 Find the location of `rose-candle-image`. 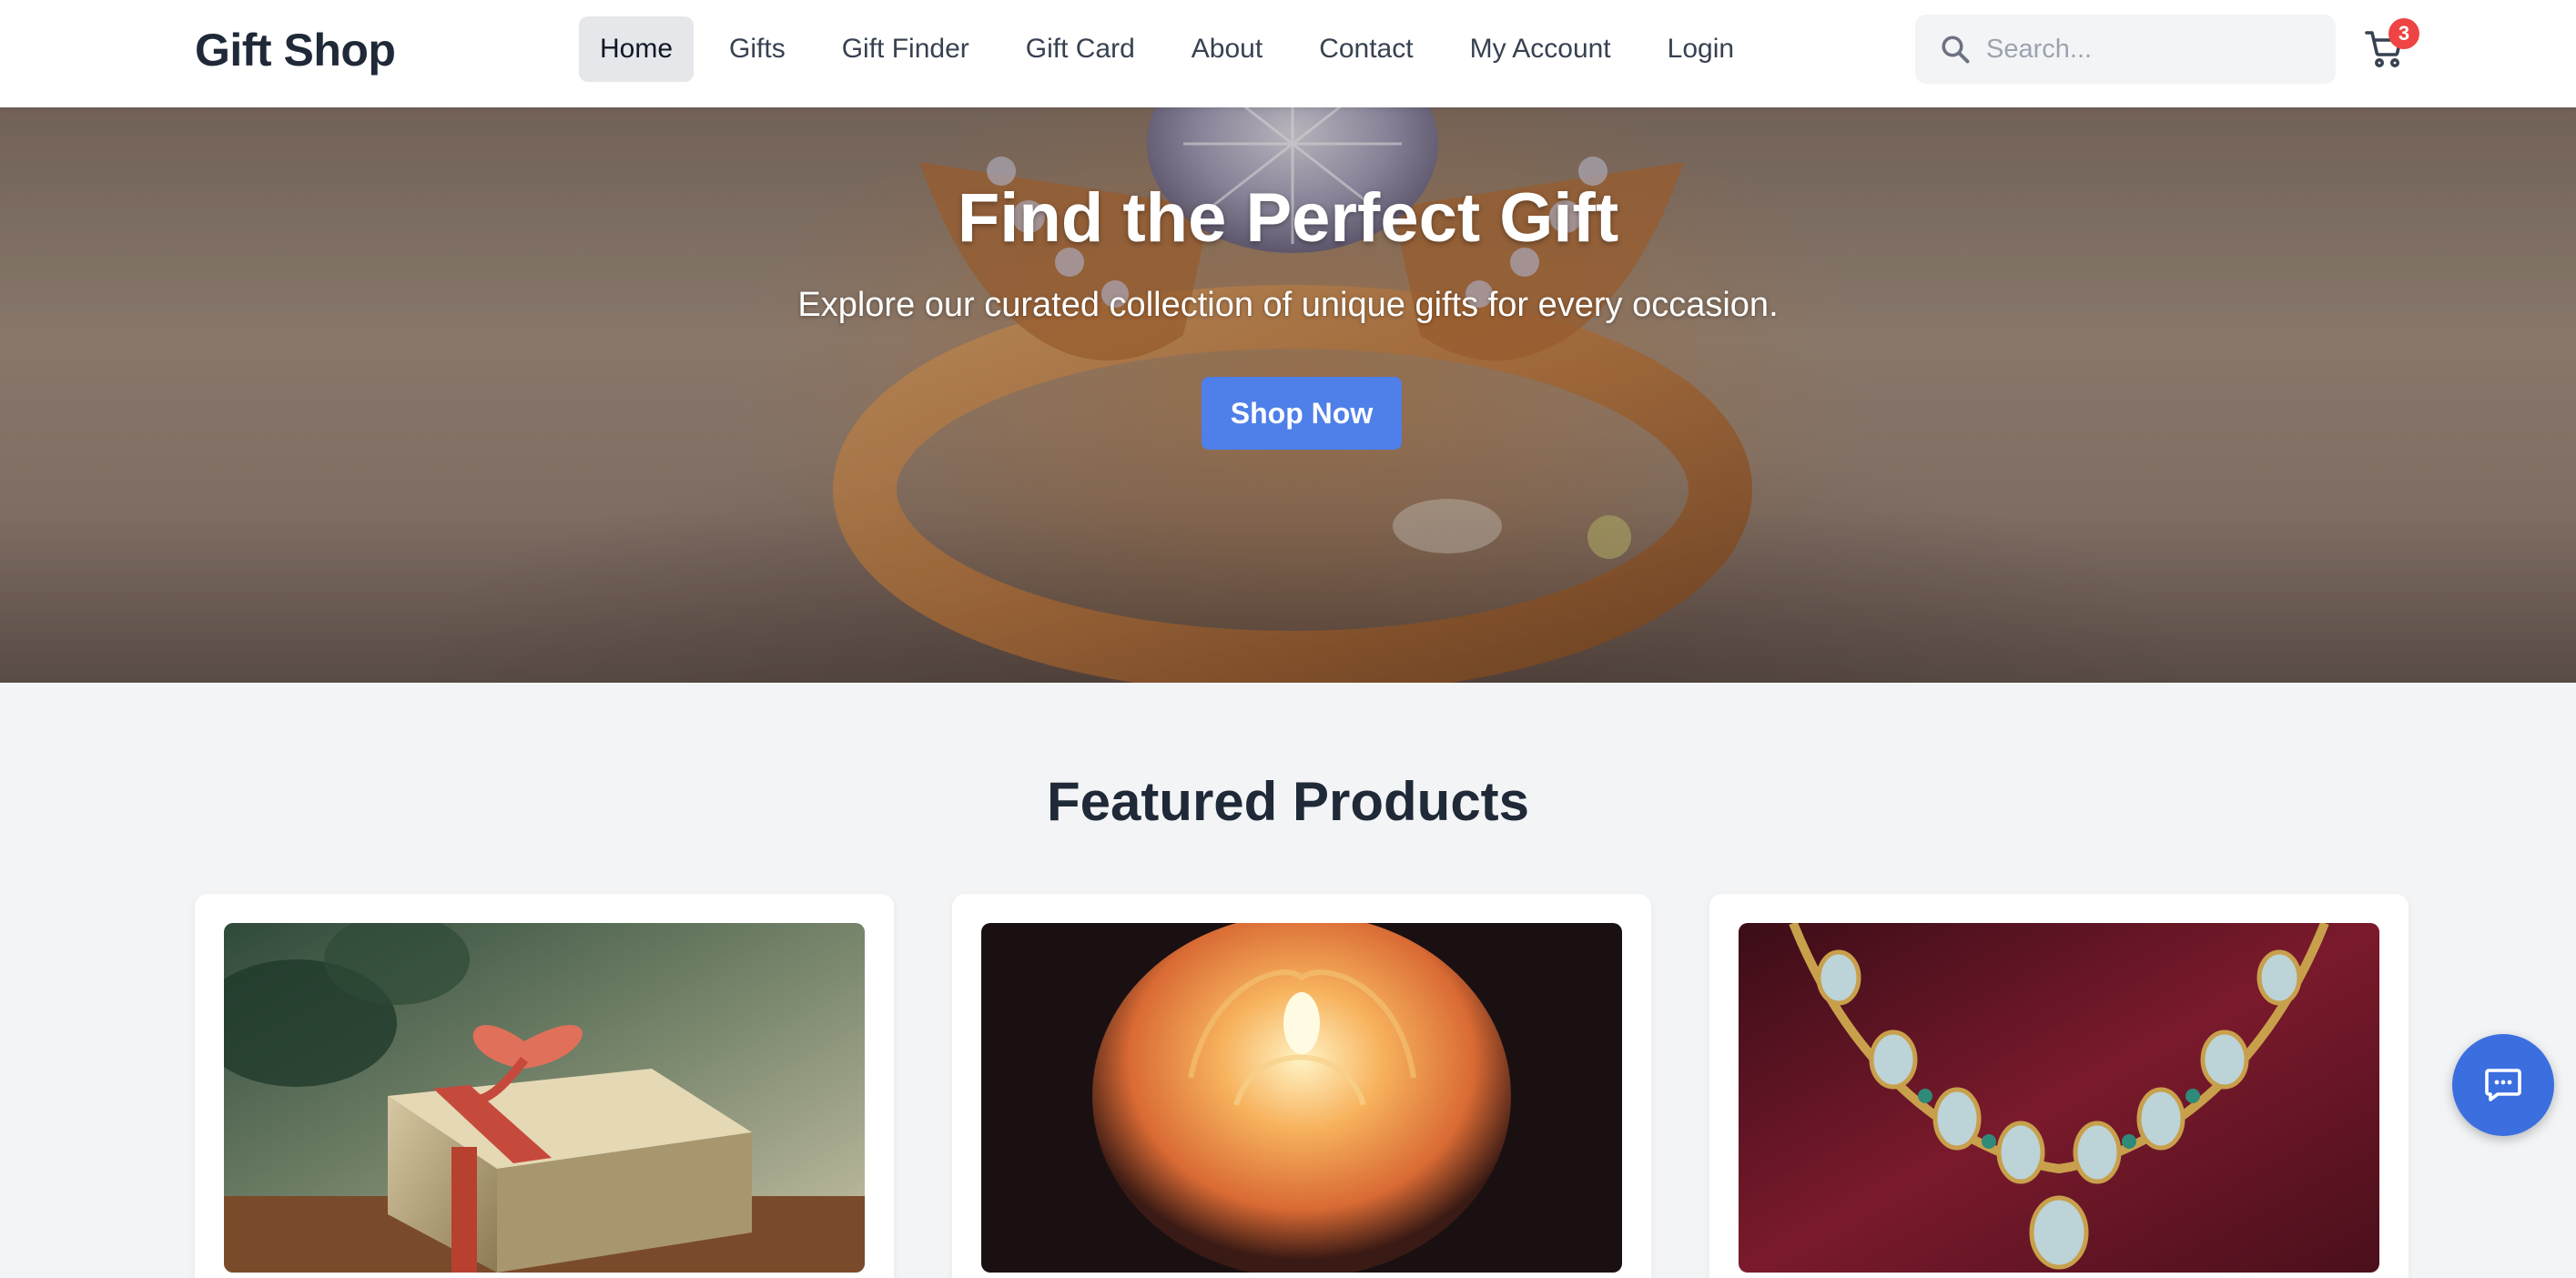

rose-candle-image is located at coordinates (1301, 1098).